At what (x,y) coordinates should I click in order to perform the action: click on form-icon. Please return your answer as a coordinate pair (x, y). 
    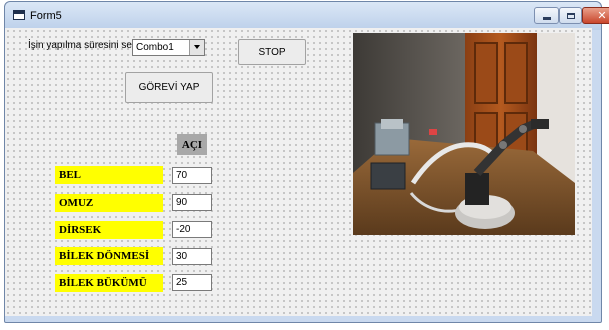
    Looking at the image, I should click on (19, 15).